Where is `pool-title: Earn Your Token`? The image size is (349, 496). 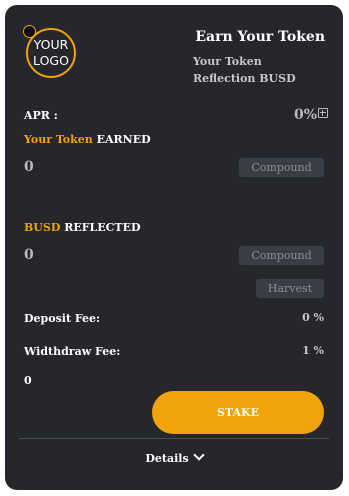 pool-title: Earn Your Token is located at coordinates (260, 37).